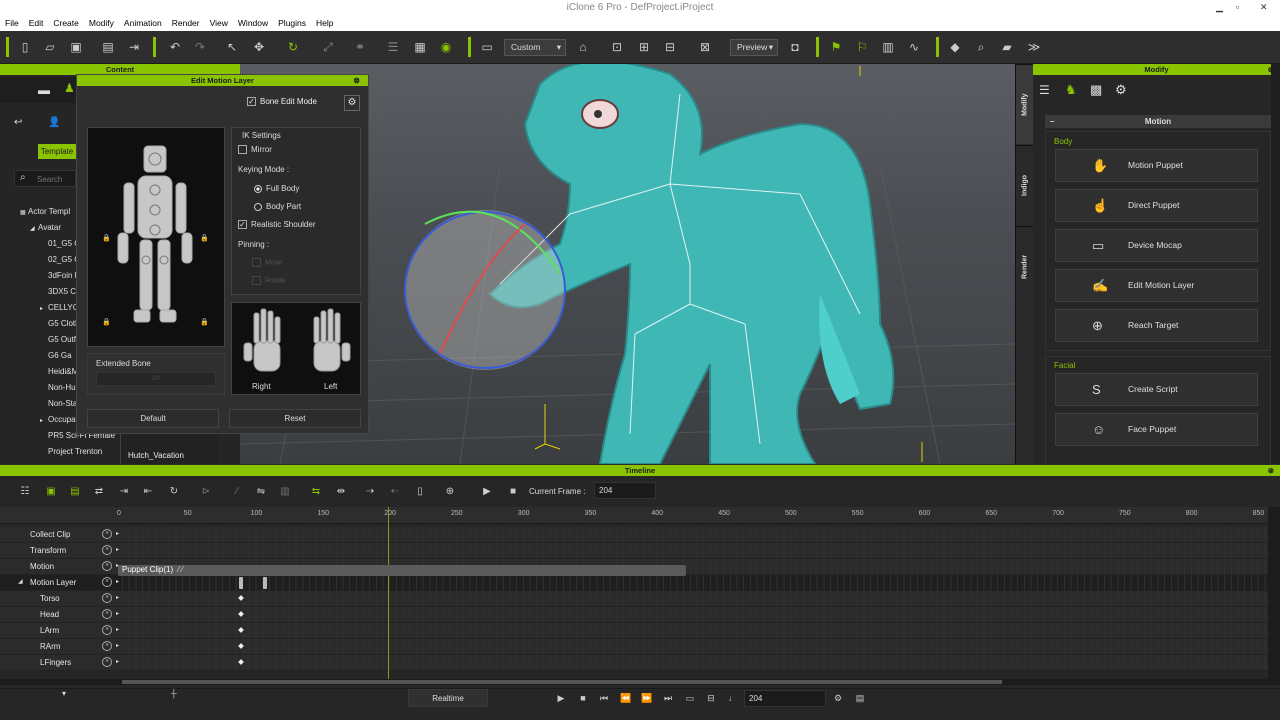  What do you see at coordinates (388, 593) in the screenshot?
I see `playhead` at bounding box center [388, 593].